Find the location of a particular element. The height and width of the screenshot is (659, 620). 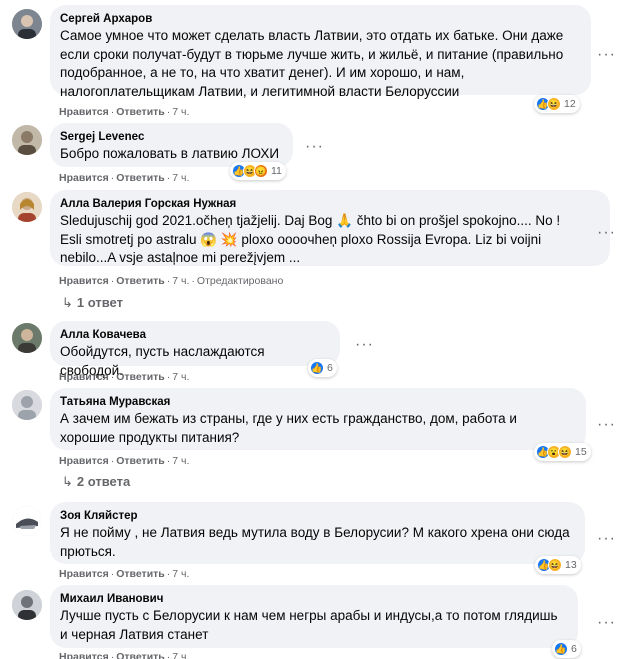

reaction-count: 12 is located at coordinates (570, 104).